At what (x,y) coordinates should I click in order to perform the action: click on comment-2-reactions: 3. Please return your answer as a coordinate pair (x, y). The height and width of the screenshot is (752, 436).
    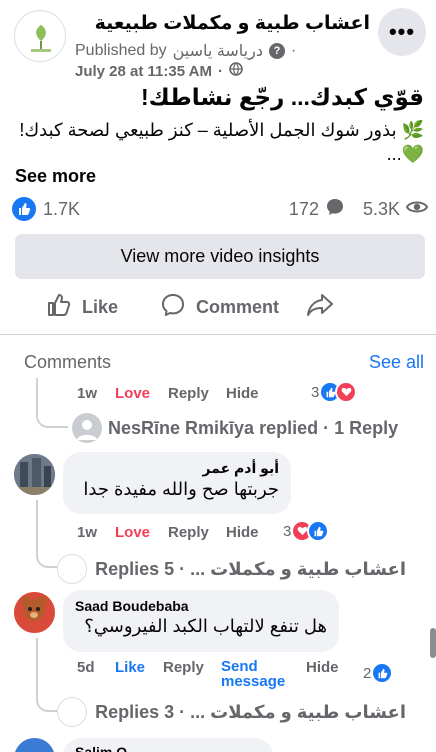
    Looking at the image, I should click on (306, 531).